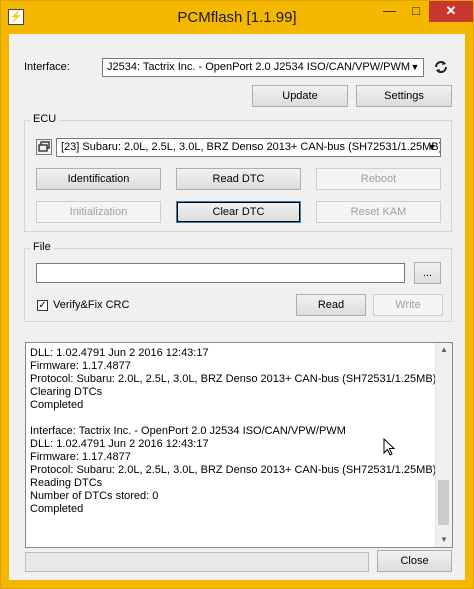  Describe the element at coordinates (444, 350) in the screenshot. I see `scroll-up-icon: ▲` at that location.